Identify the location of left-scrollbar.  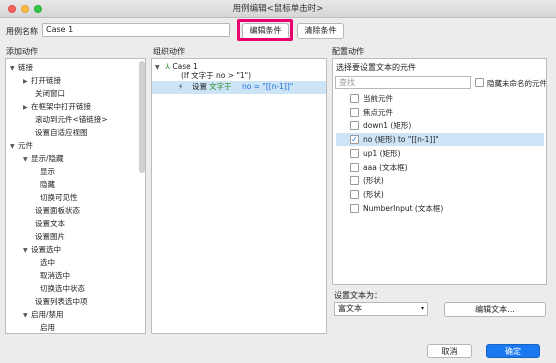
(142, 117).